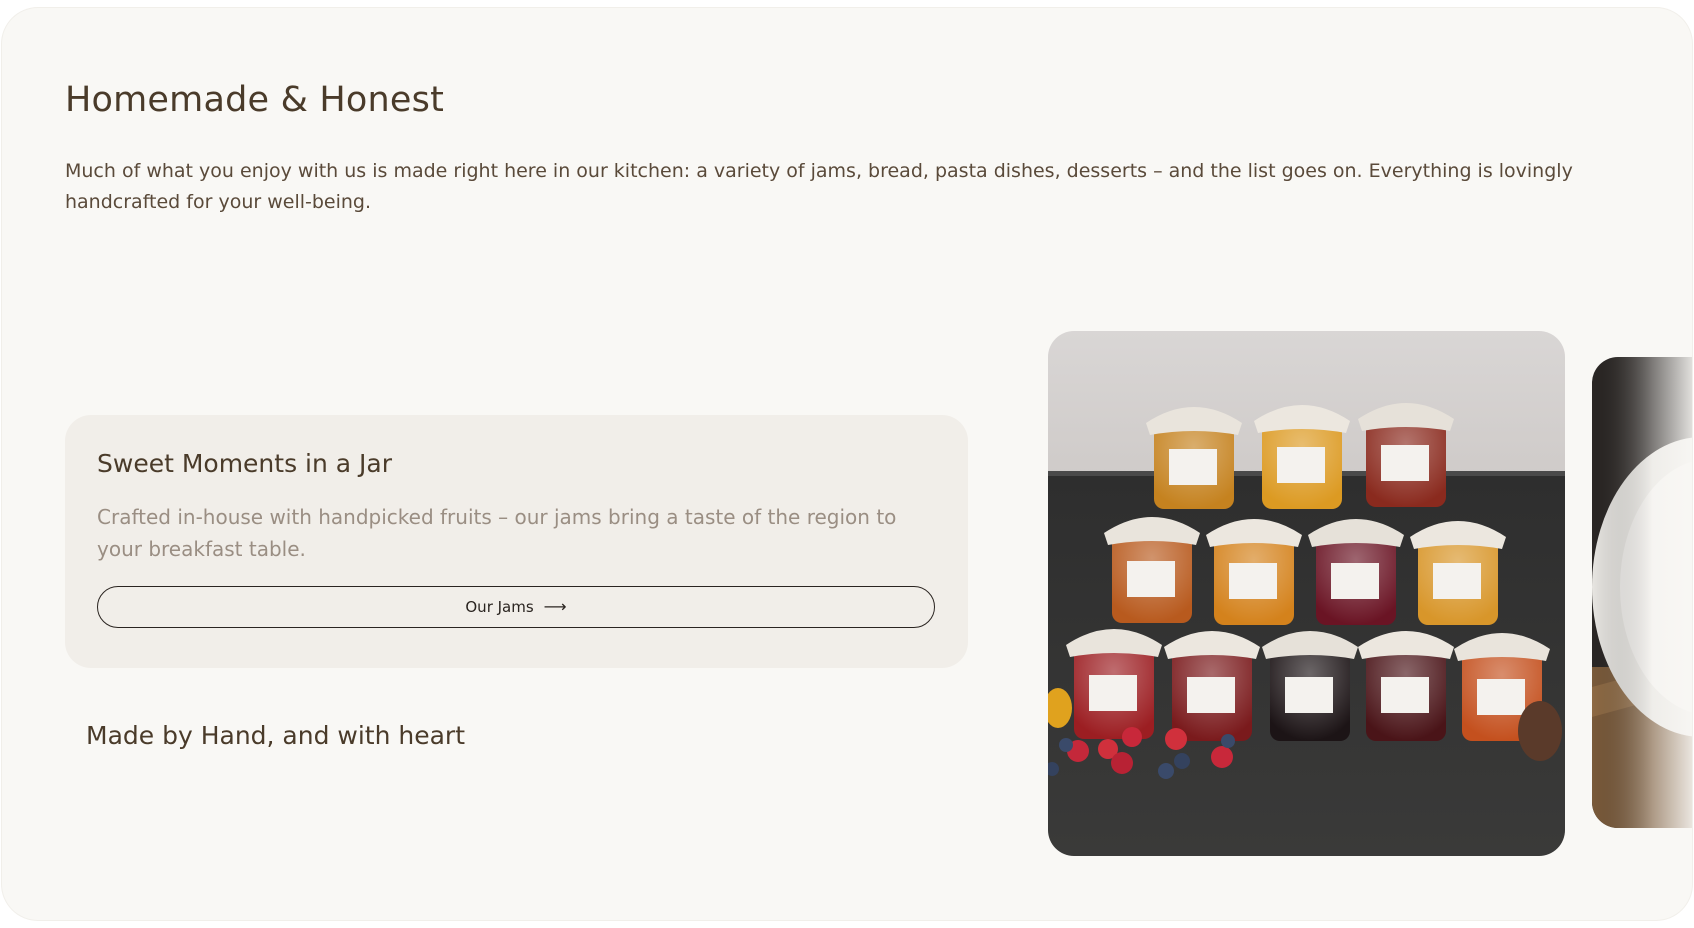 This screenshot has height=928, width=1694. I want to click on card-title: Sweet Moments in a Jar, so click(245, 463).